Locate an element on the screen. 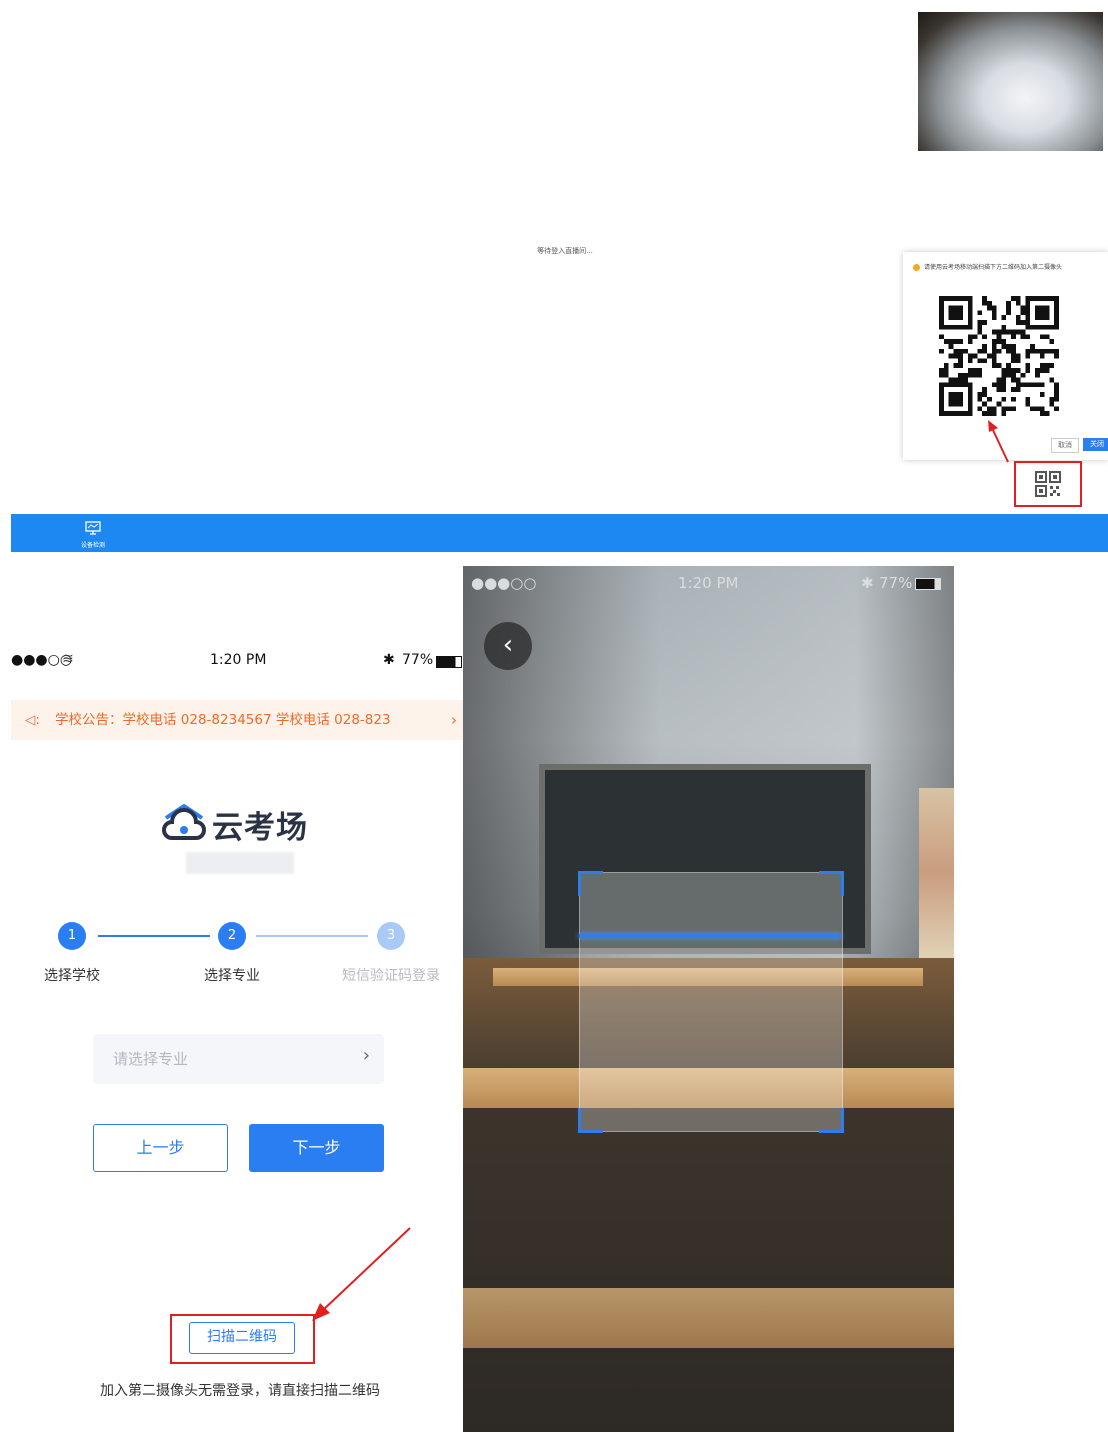  scan-line is located at coordinates (710, 936).